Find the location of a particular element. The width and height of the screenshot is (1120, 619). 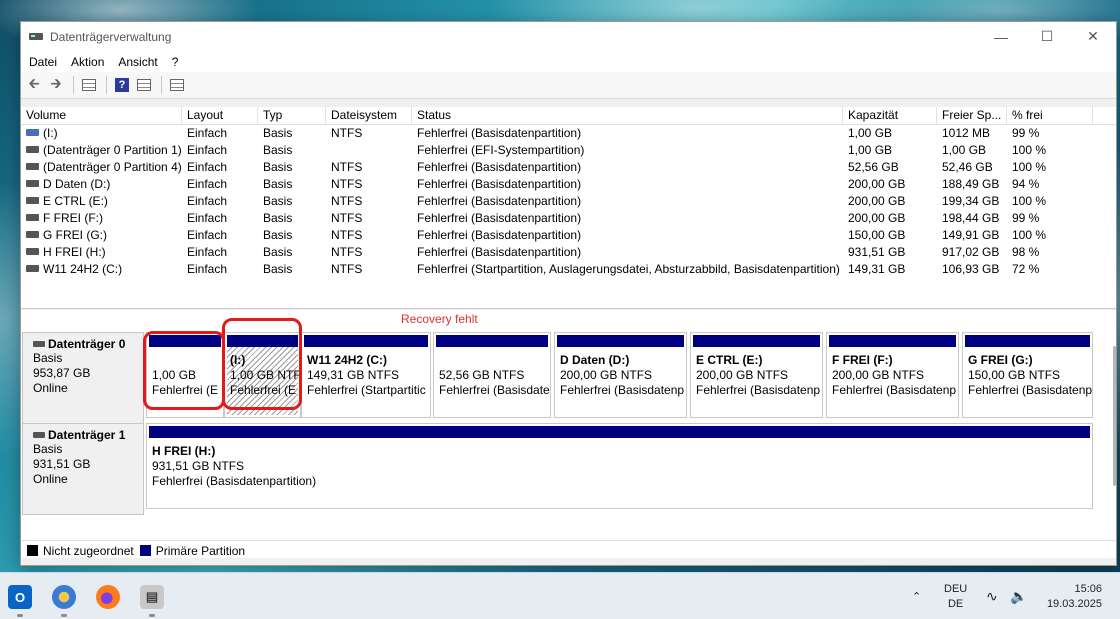

properties-icon is located at coordinates (177, 85).